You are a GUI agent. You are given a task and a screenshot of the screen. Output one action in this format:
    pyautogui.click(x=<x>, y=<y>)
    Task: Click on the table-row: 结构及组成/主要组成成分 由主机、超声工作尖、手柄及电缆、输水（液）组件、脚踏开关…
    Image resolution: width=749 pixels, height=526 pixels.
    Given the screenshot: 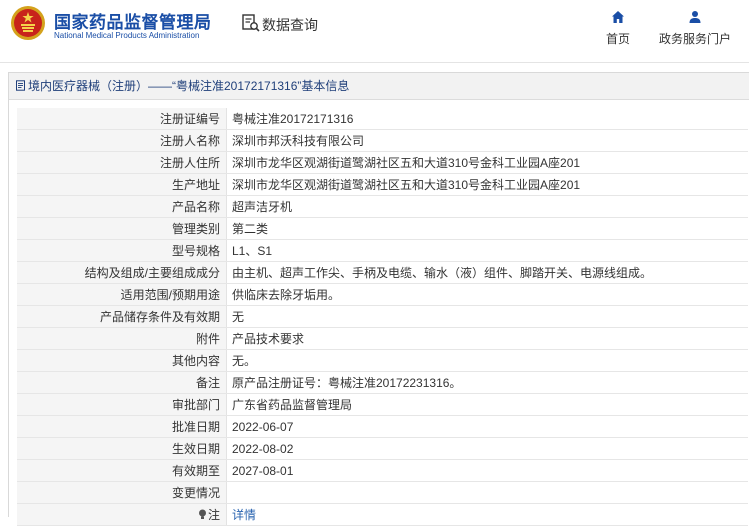 What is the action you would take?
    pyautogui.click(x=382, y=272)
    